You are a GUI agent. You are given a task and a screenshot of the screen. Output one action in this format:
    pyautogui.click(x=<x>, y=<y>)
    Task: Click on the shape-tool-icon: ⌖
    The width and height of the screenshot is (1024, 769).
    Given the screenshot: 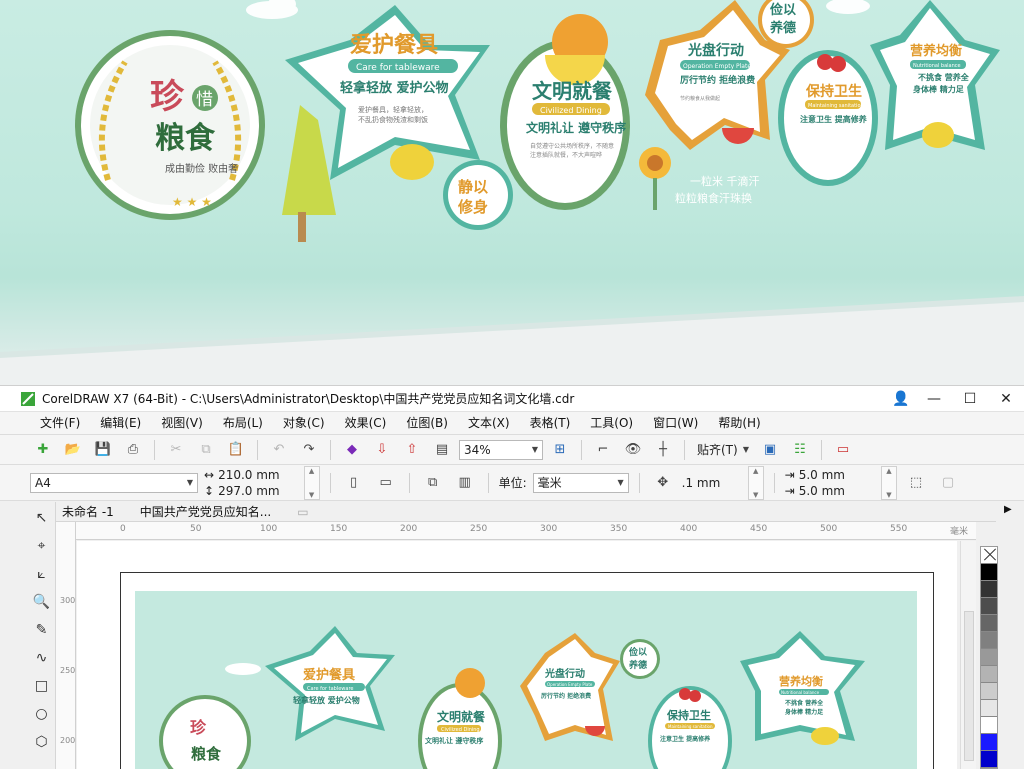 What is the action you would take?
    pyautogui.click(x=42, y=546)
    